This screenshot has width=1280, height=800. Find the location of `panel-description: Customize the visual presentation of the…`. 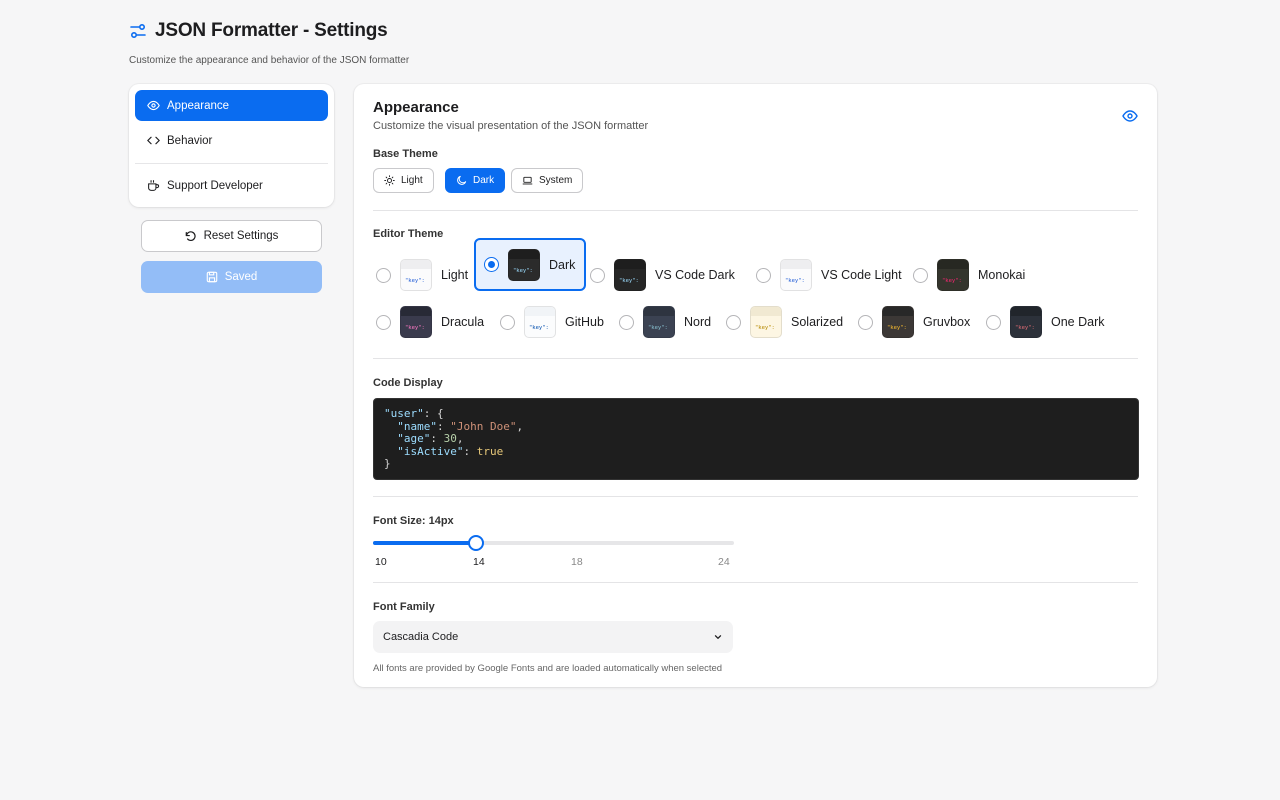

panel-description: Customize the visual presentation of the… is located at coordinates (511, 126).